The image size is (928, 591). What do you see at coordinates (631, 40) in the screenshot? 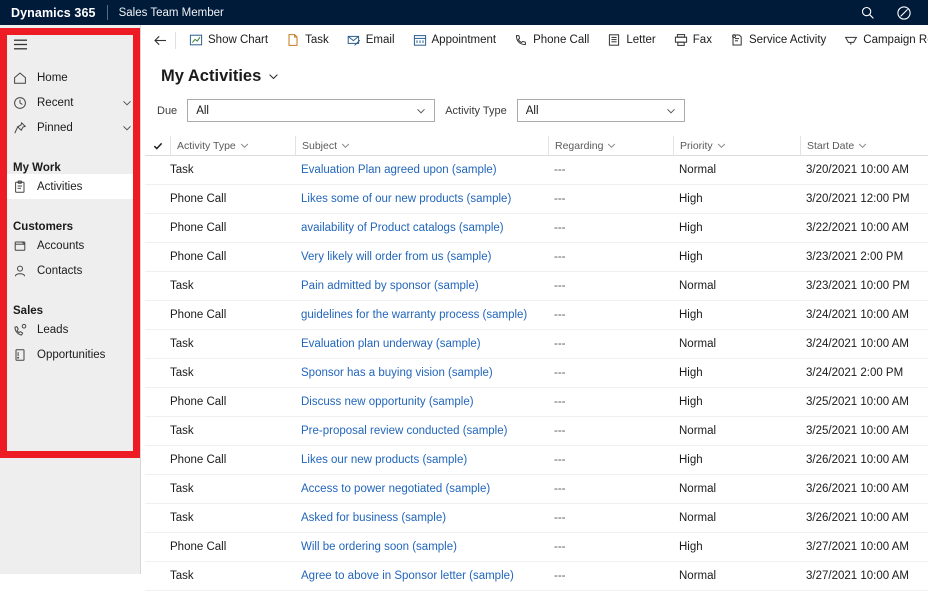
I see `command-letter: Letter` at bounding box center [631, 40].